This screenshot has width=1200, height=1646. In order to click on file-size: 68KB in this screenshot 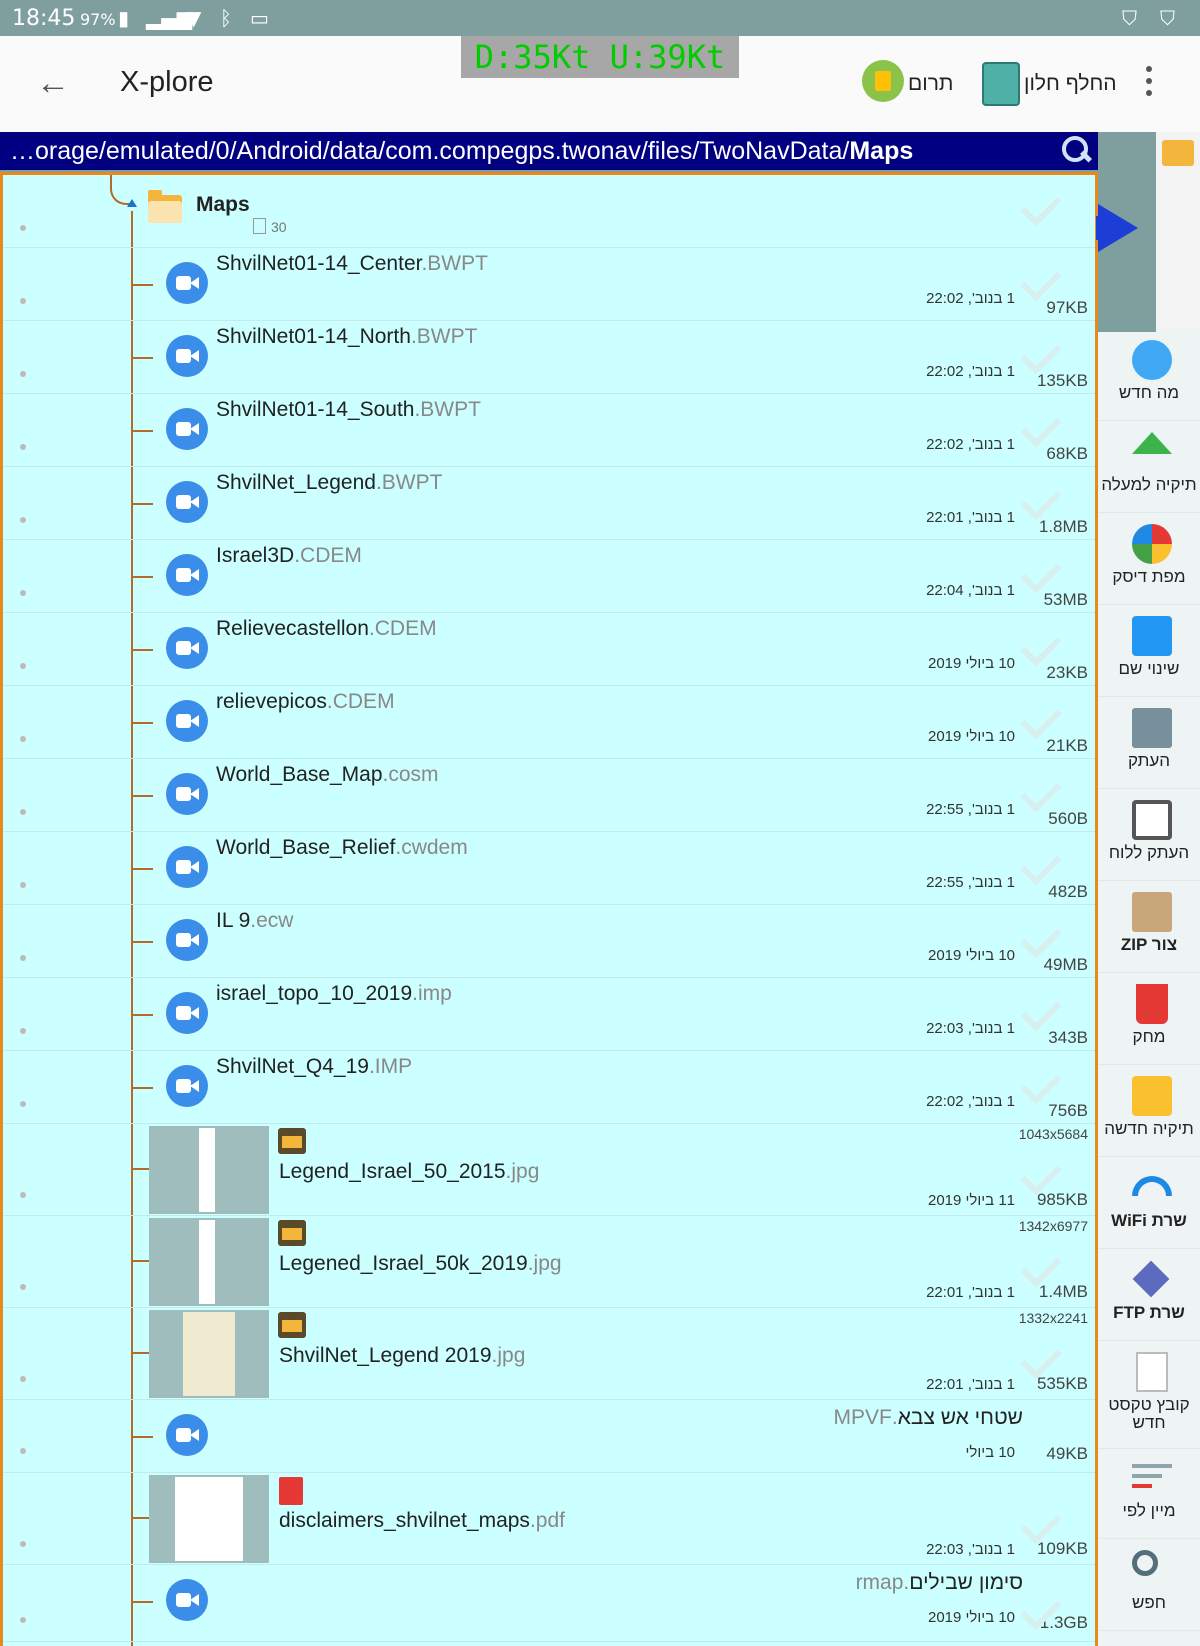, I will do `click(1067, 453)`.